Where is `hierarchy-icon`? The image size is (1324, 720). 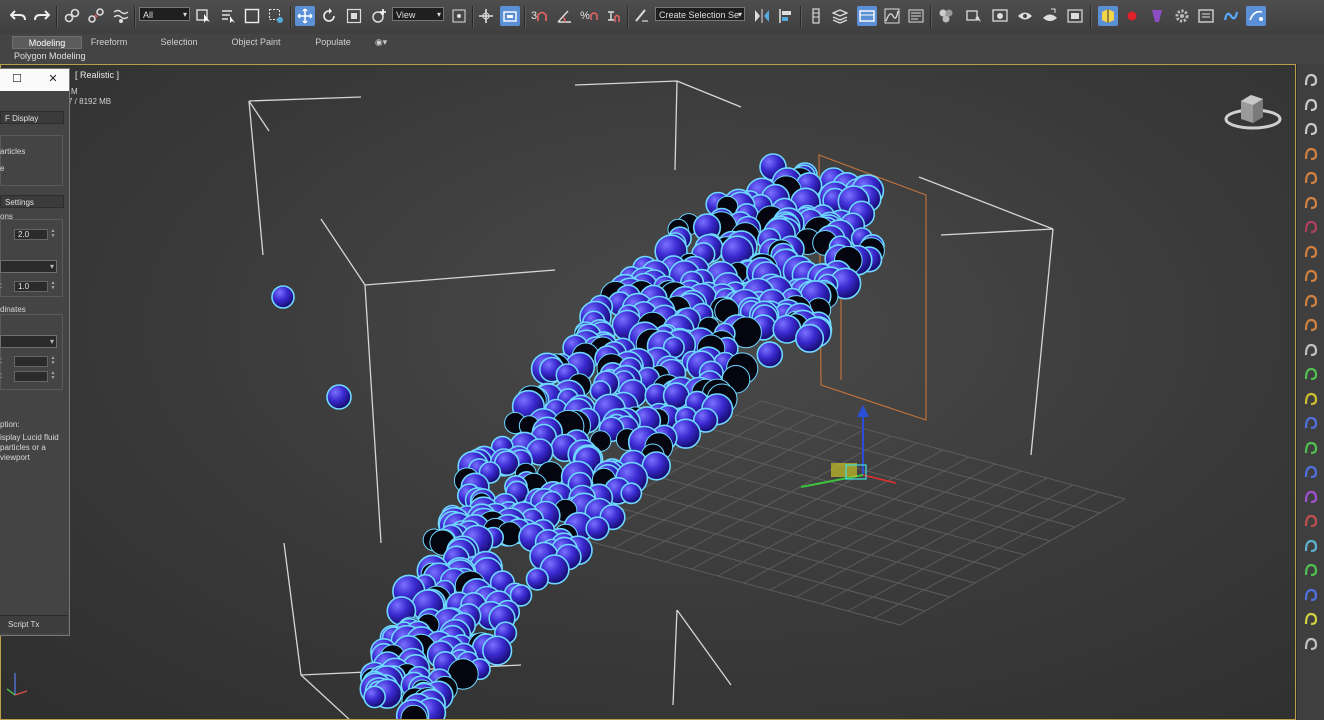 hierarchy-icon is located at coordinates (1311, 80).